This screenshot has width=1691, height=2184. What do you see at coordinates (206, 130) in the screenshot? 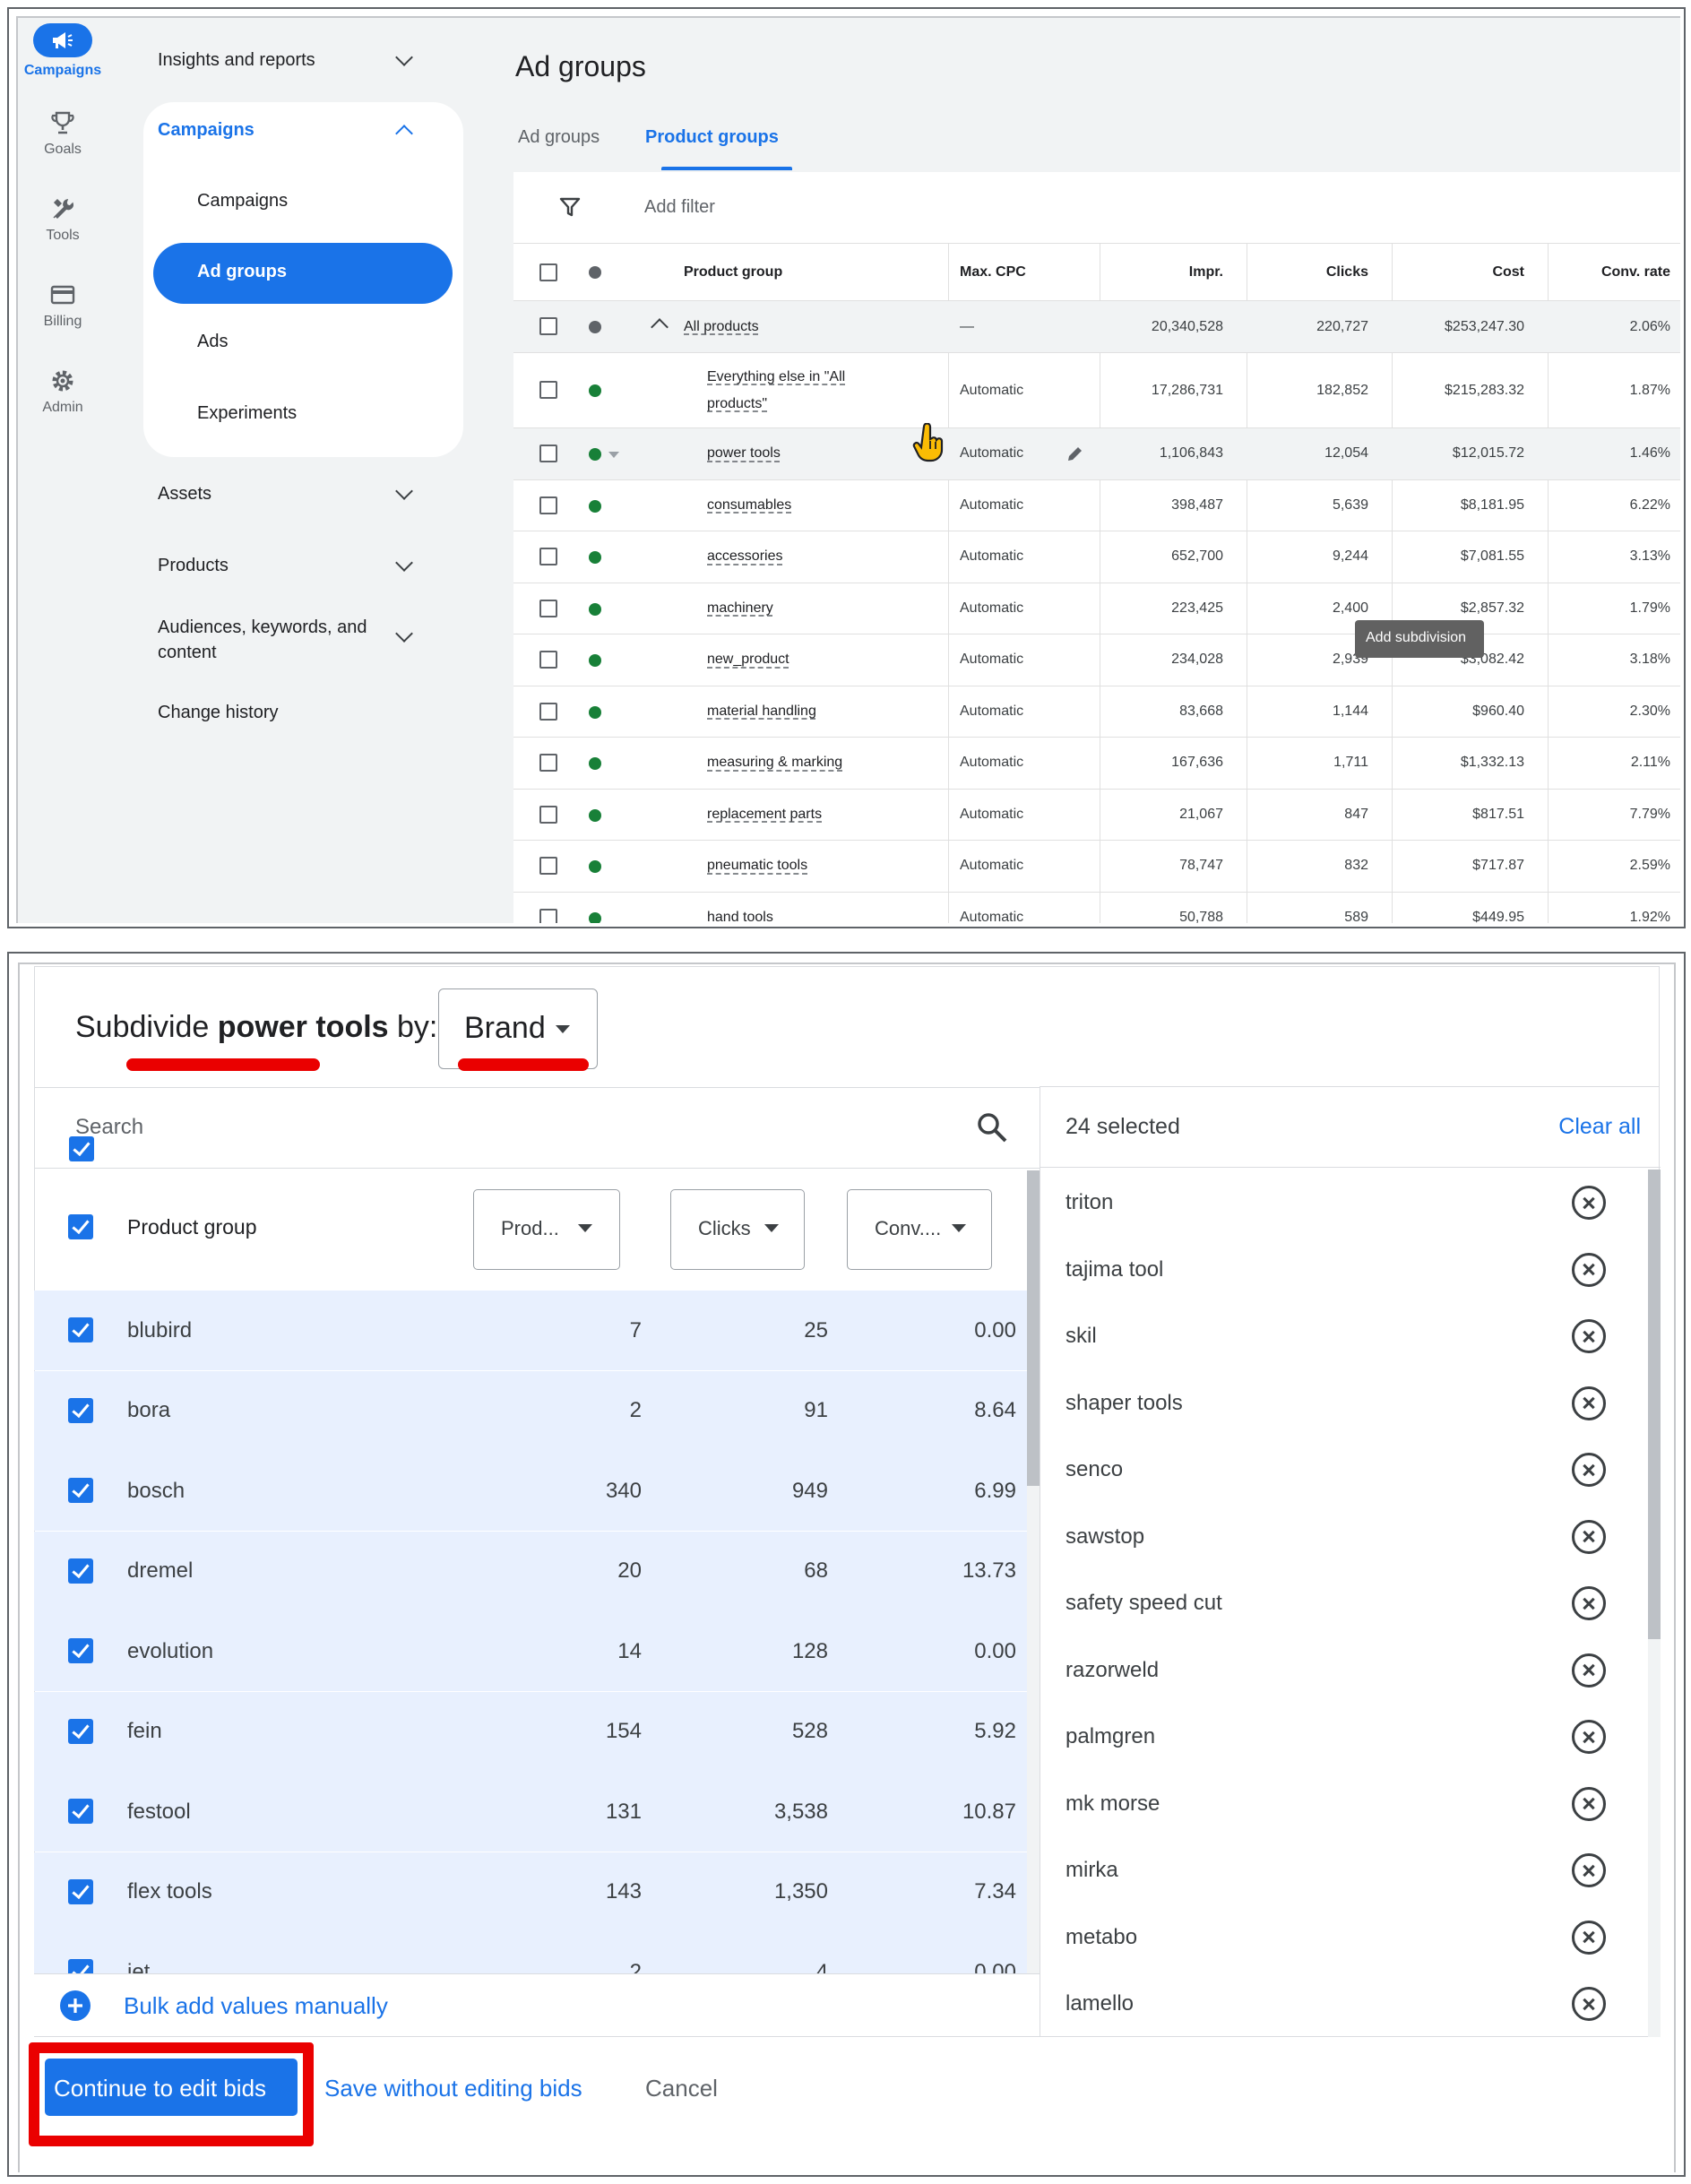
I see `nav-campaigns-group: Campaigns` at bounding box center [206, 130].